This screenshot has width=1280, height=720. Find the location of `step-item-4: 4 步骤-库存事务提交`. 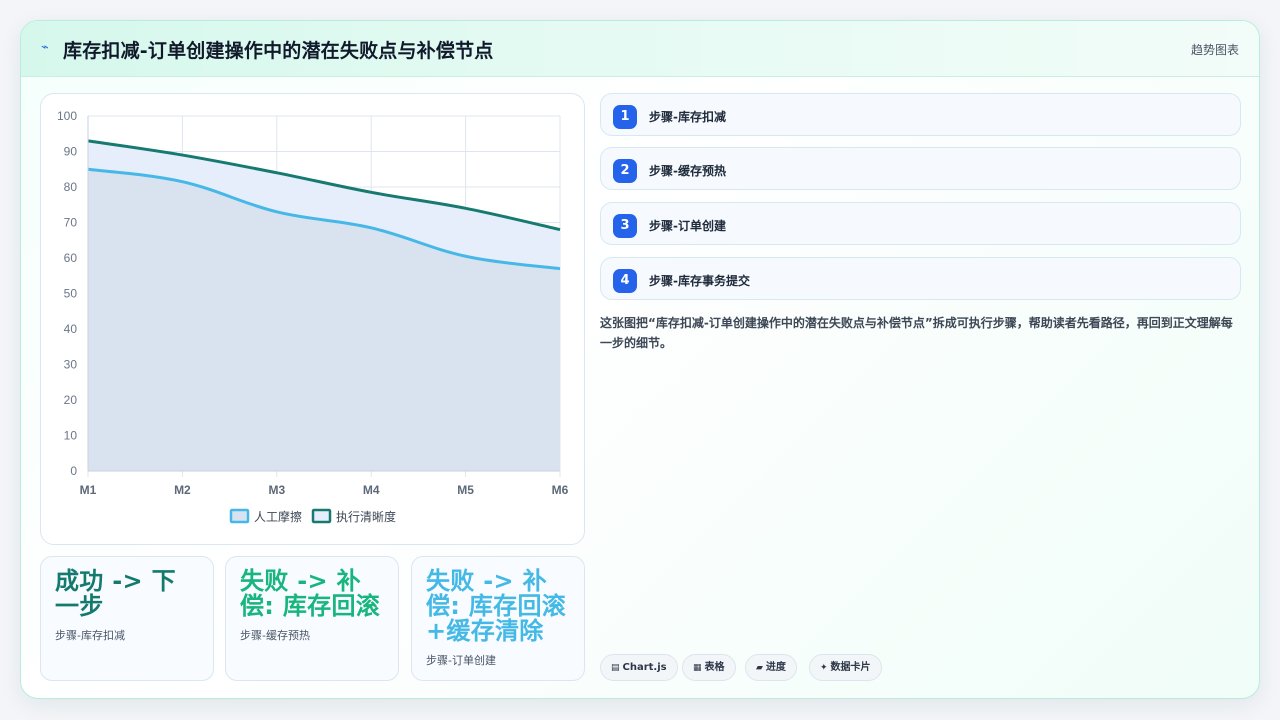

step-item-4: 4 步骤-库存事务提交 is located at coordinates (920, 278).